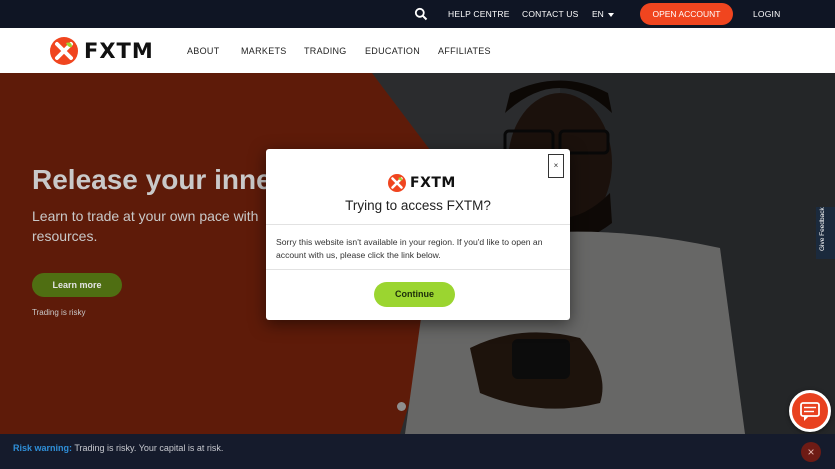 The width and height of the screenshot is (835, 469). I want to click on nav-education: EDUCATION, so click(392, 51).